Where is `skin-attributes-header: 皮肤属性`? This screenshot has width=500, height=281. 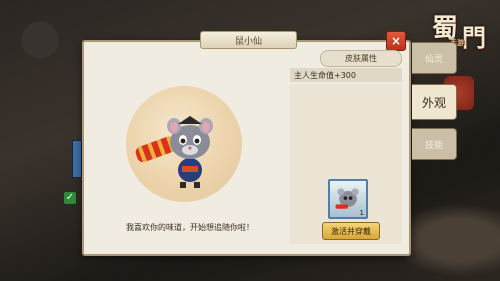 skin-attributes-header: 皮肤属性 is located at coordinates (361, 58).